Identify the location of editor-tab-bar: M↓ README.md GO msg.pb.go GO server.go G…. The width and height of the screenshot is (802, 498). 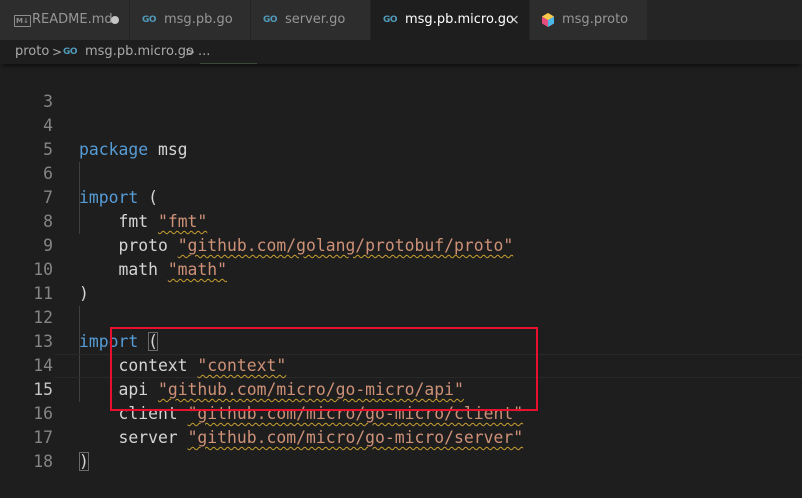
(401, 20).